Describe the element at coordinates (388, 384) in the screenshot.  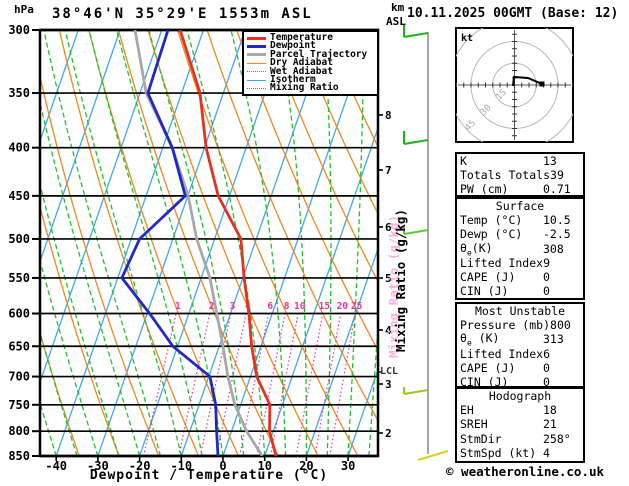
I see `altitude-tick-label: 3` at that location.